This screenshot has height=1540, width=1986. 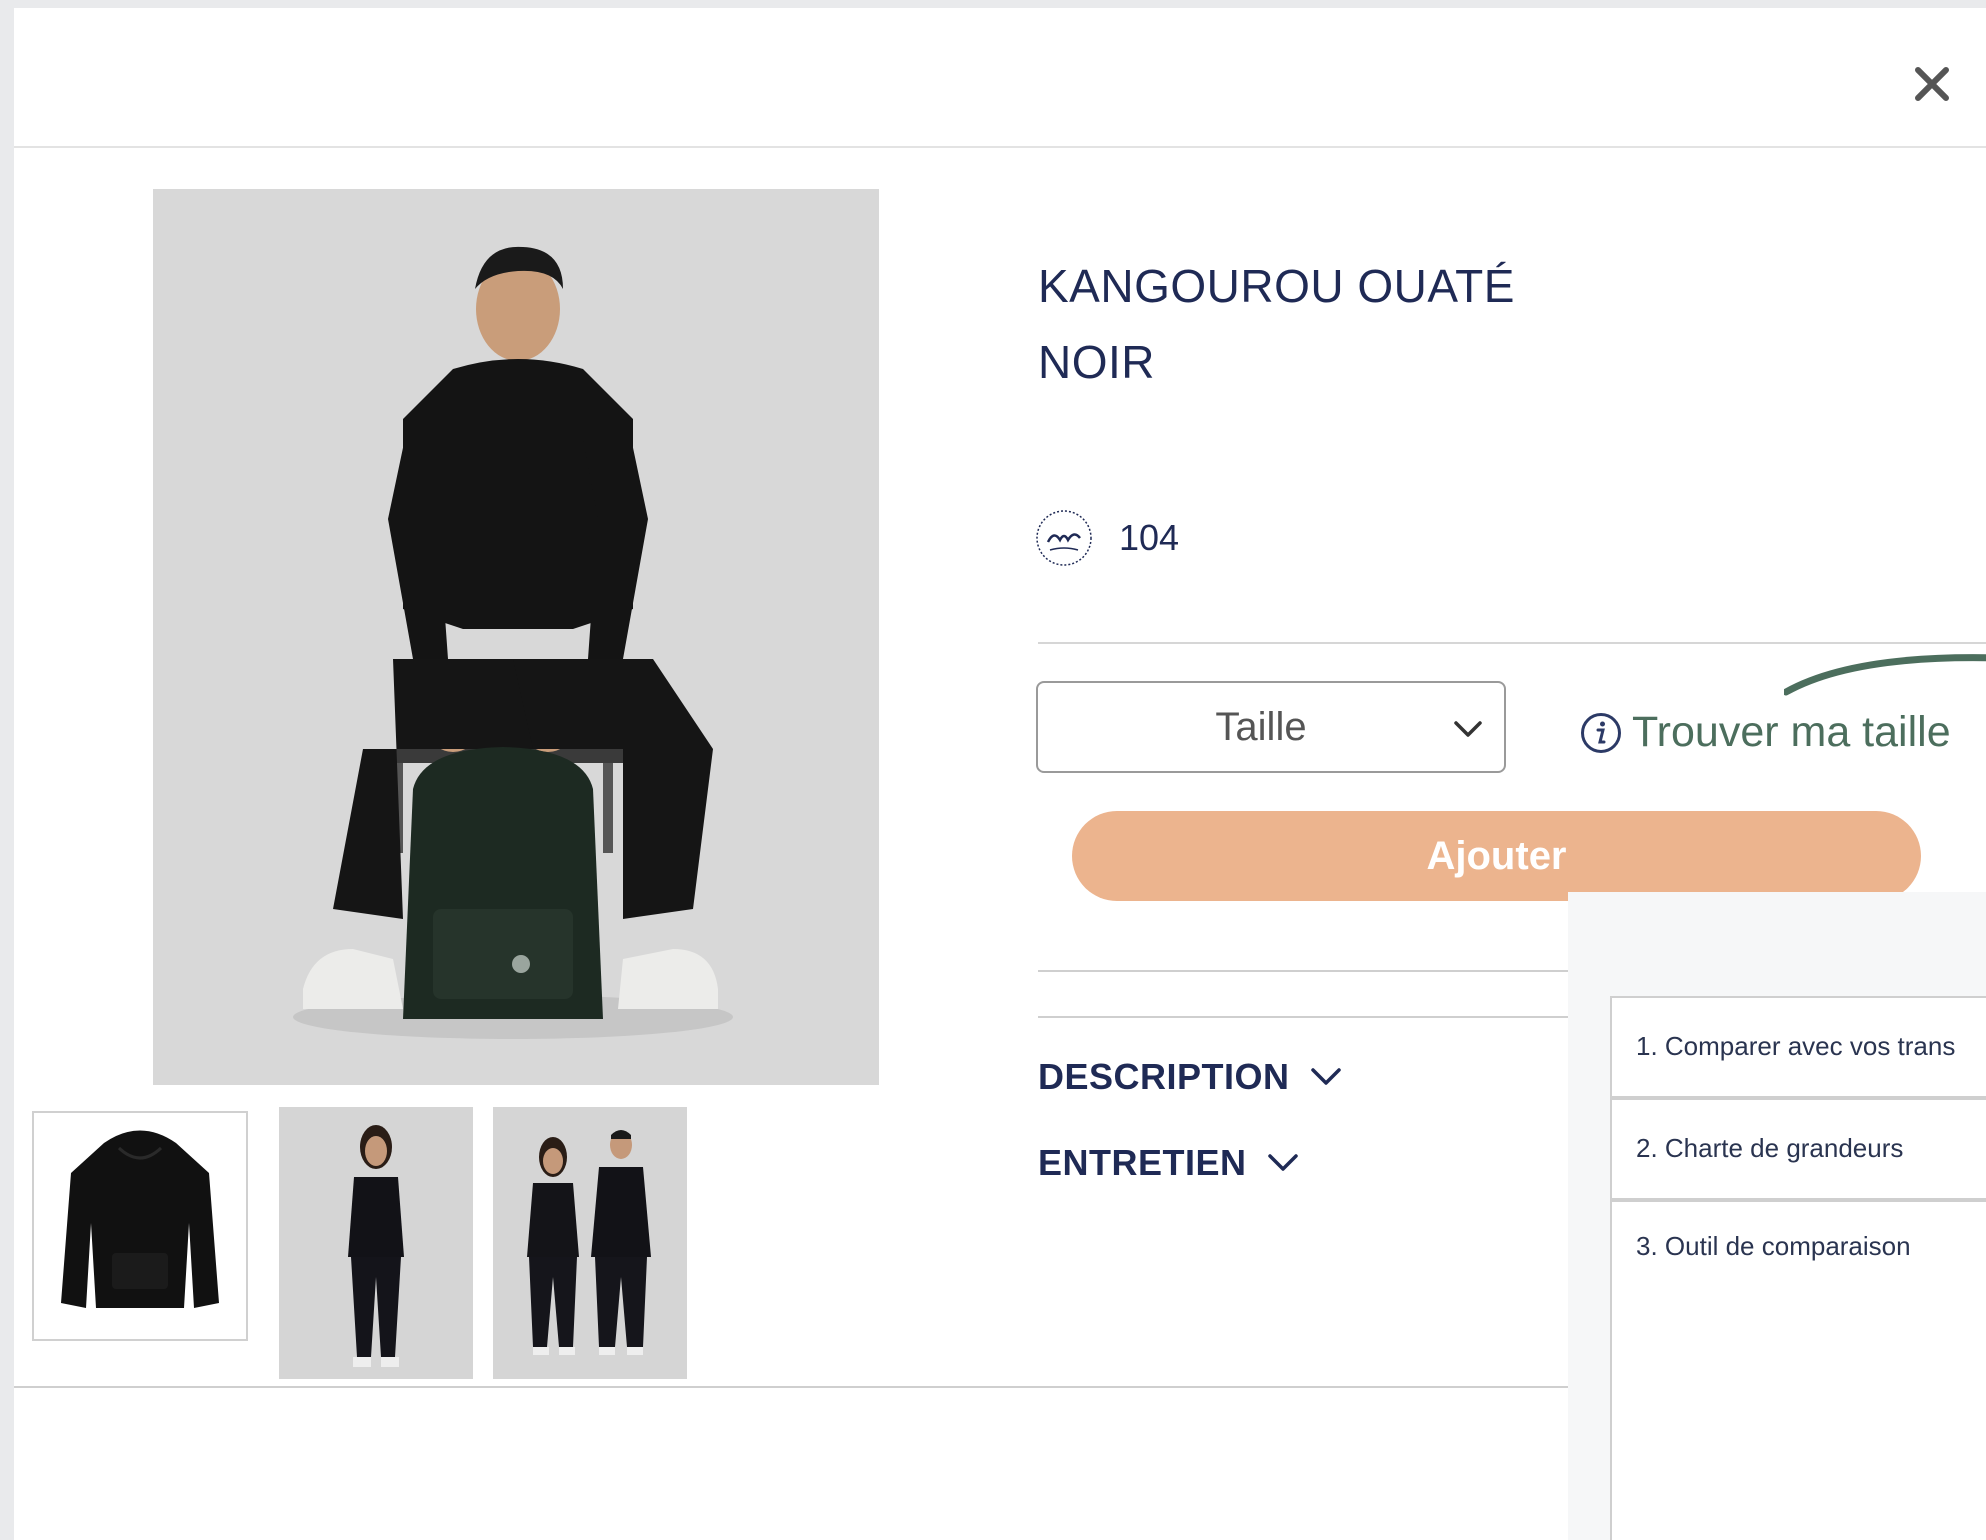 I want to click on product-title: KANGOUROU OUATÉ NOIR, so click(x=1318, y=324).